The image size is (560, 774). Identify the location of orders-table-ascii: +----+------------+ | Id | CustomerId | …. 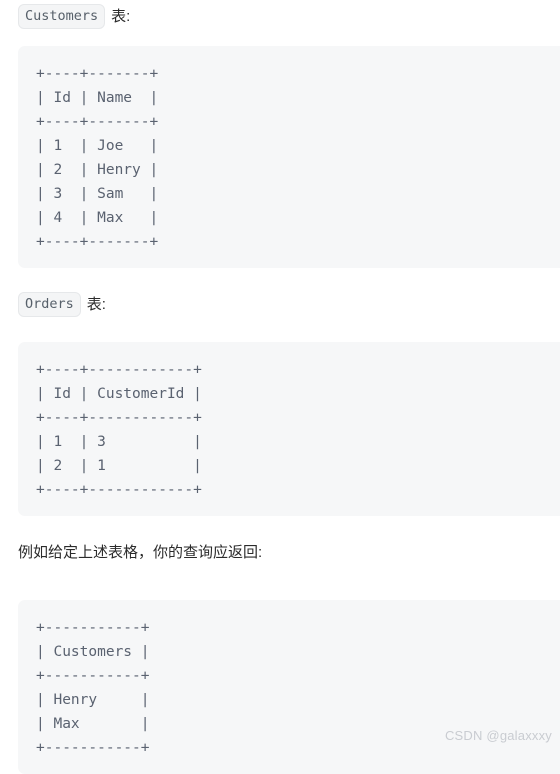
(119, 430).